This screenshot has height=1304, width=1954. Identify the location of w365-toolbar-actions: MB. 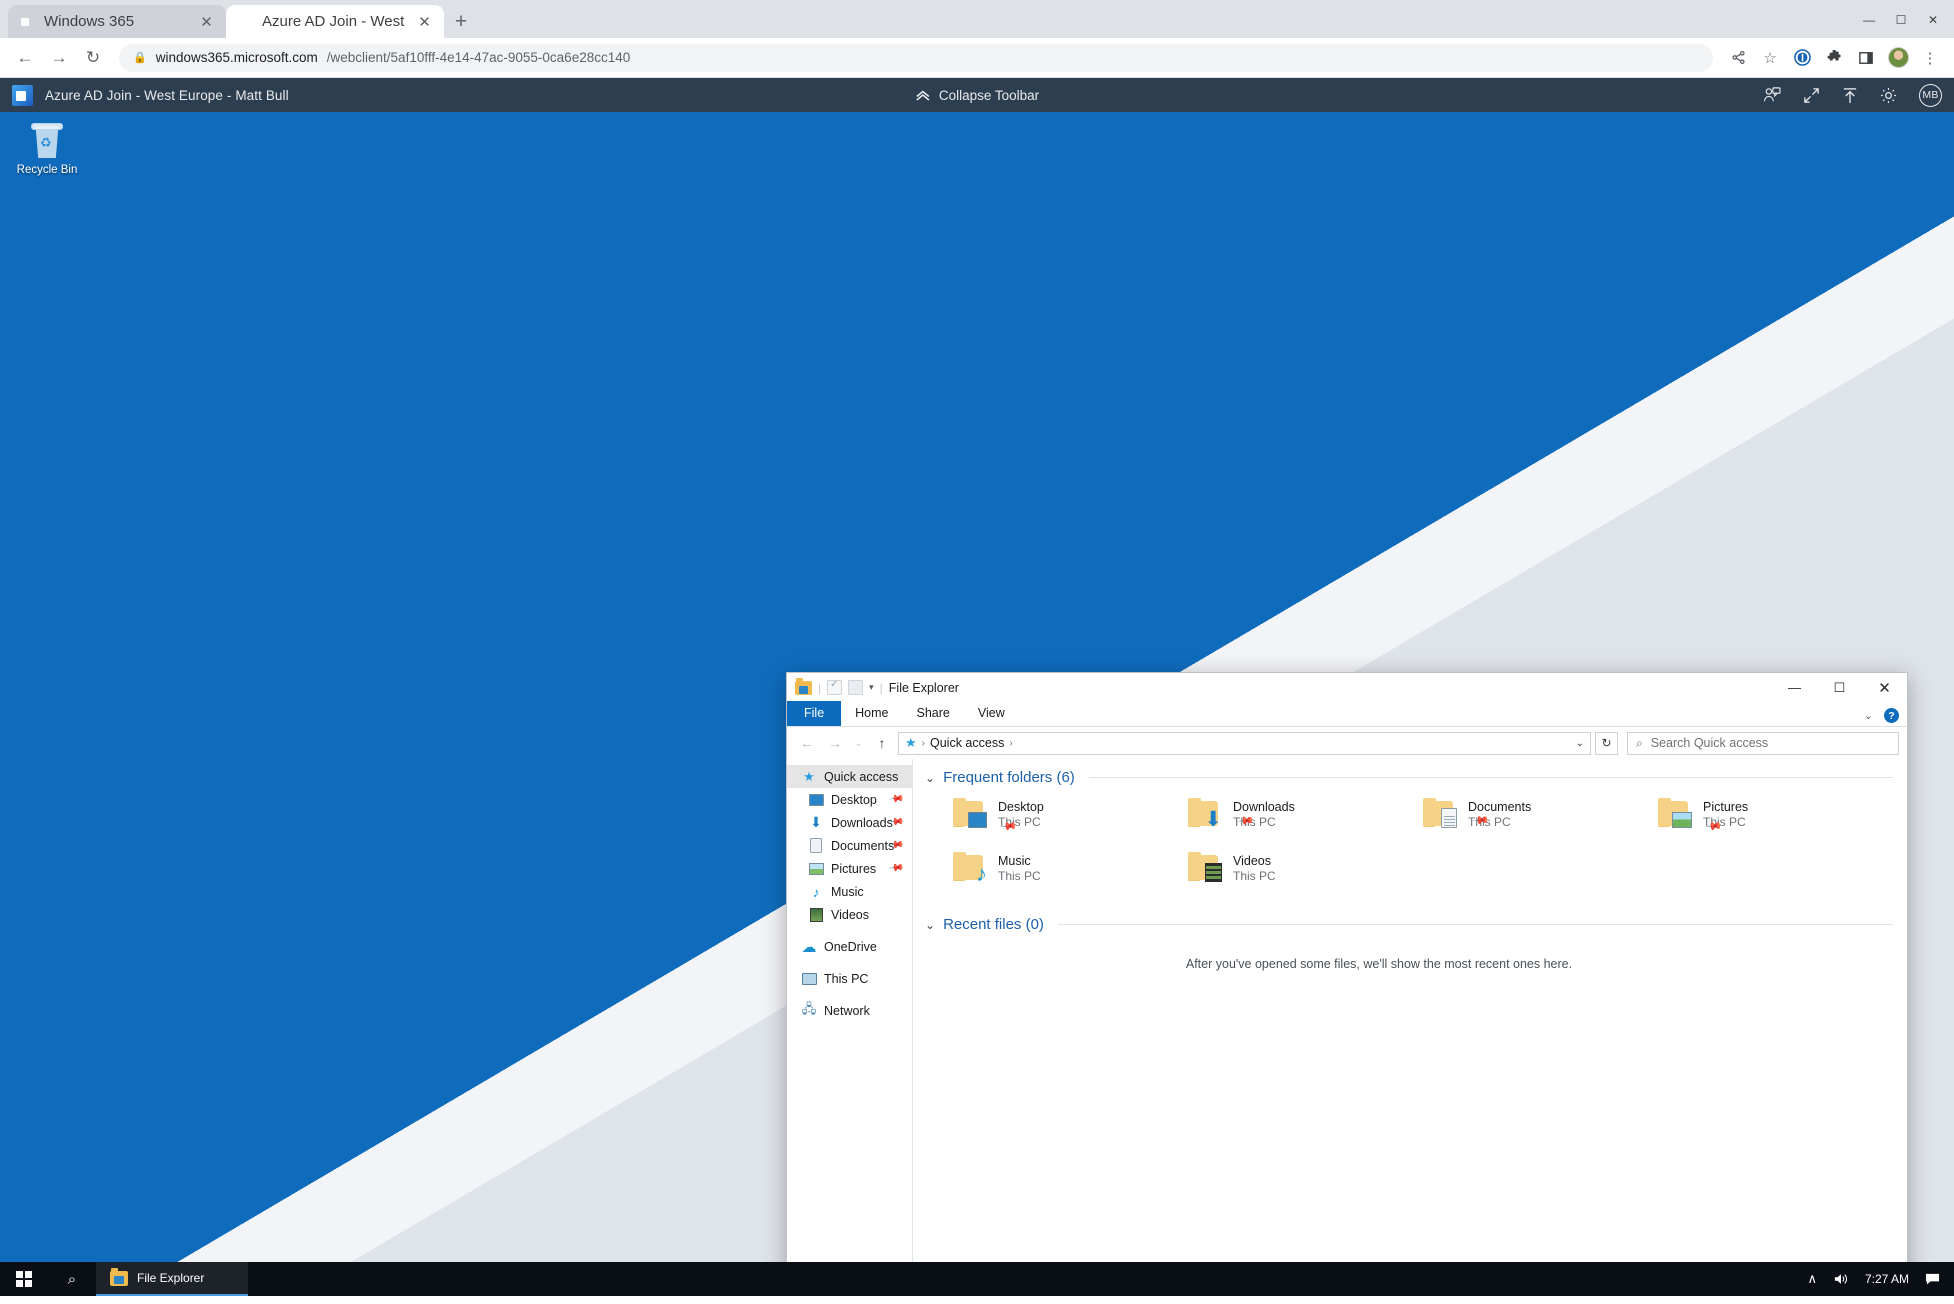
(1852, 95).